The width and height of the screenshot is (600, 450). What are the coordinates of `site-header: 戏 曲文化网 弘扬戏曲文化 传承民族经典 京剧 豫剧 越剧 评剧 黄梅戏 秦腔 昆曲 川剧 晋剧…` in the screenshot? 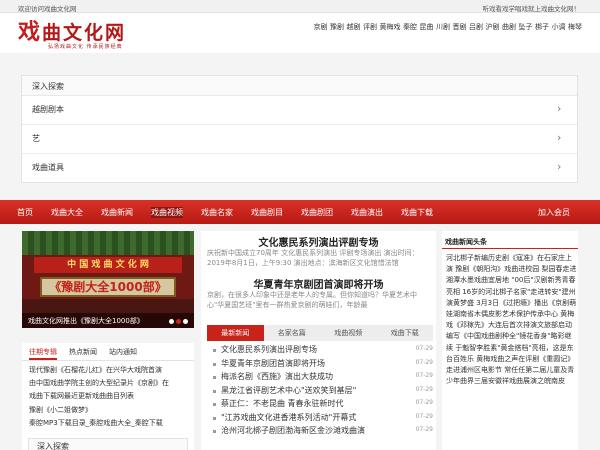 It's located at (300, 33).